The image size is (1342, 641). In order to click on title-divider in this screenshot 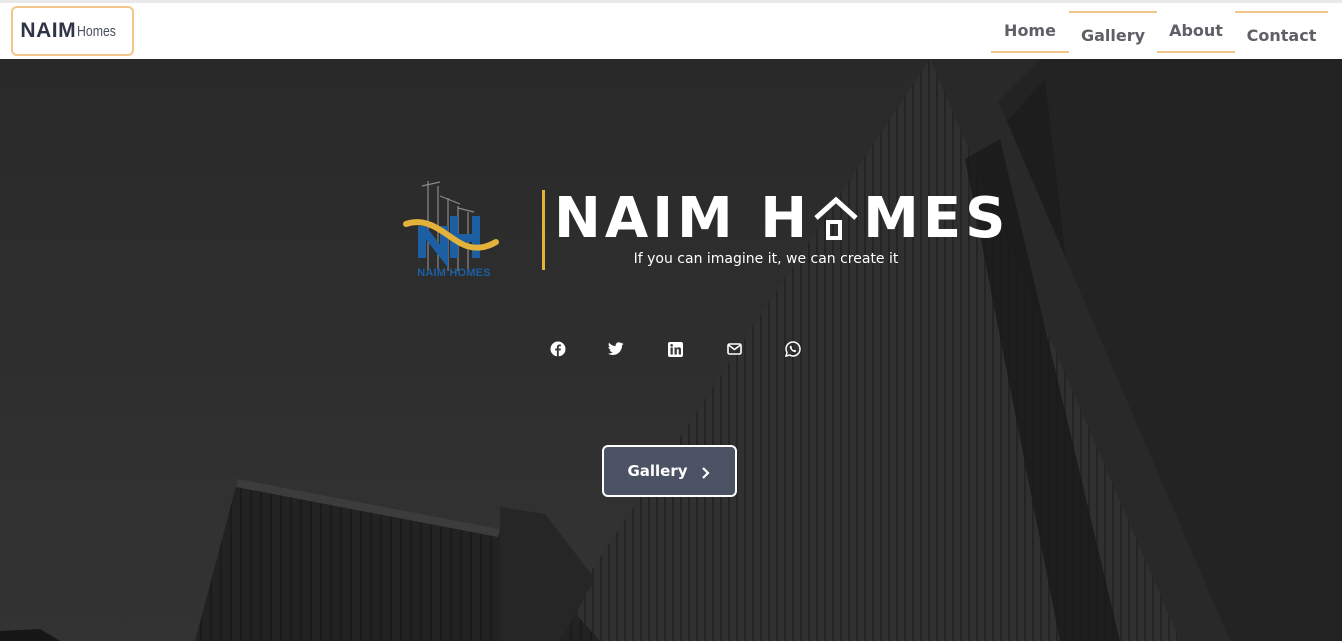, I will do `click(543, 230)`.